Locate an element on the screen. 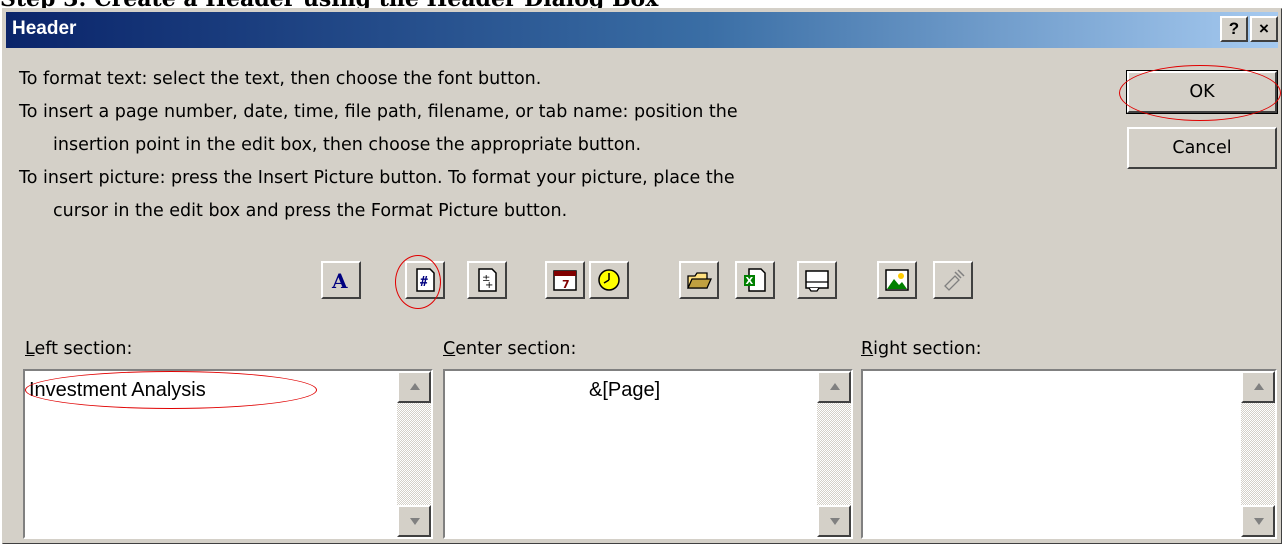  center-scroll-up-button is located at coordinates (834, 387).